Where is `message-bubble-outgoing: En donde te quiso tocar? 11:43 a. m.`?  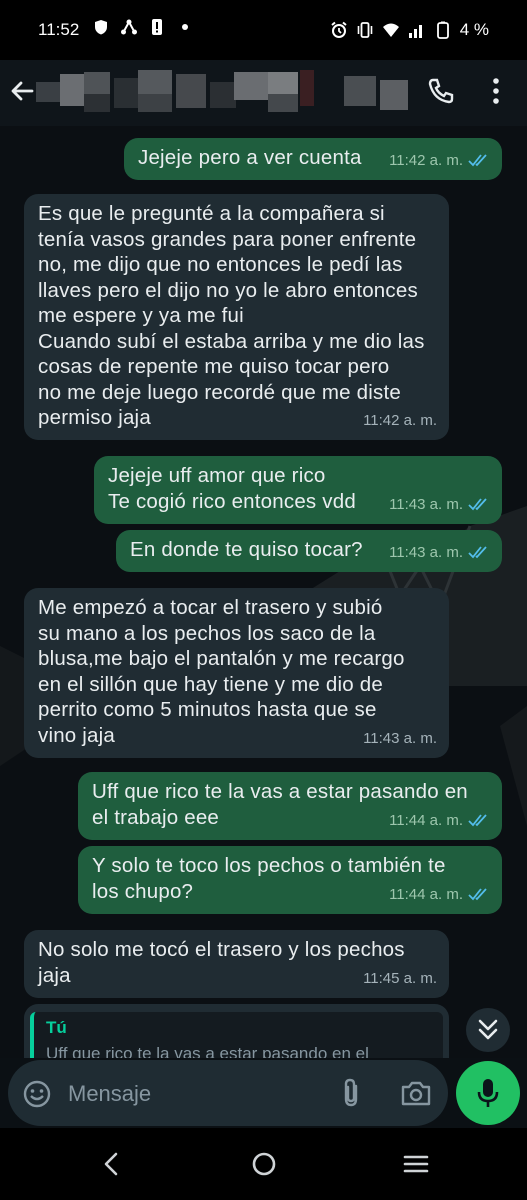 message-bubble-outgoing: En donde te quiso tocar? 11:43 a. m. is located at coordinates (309, 551).